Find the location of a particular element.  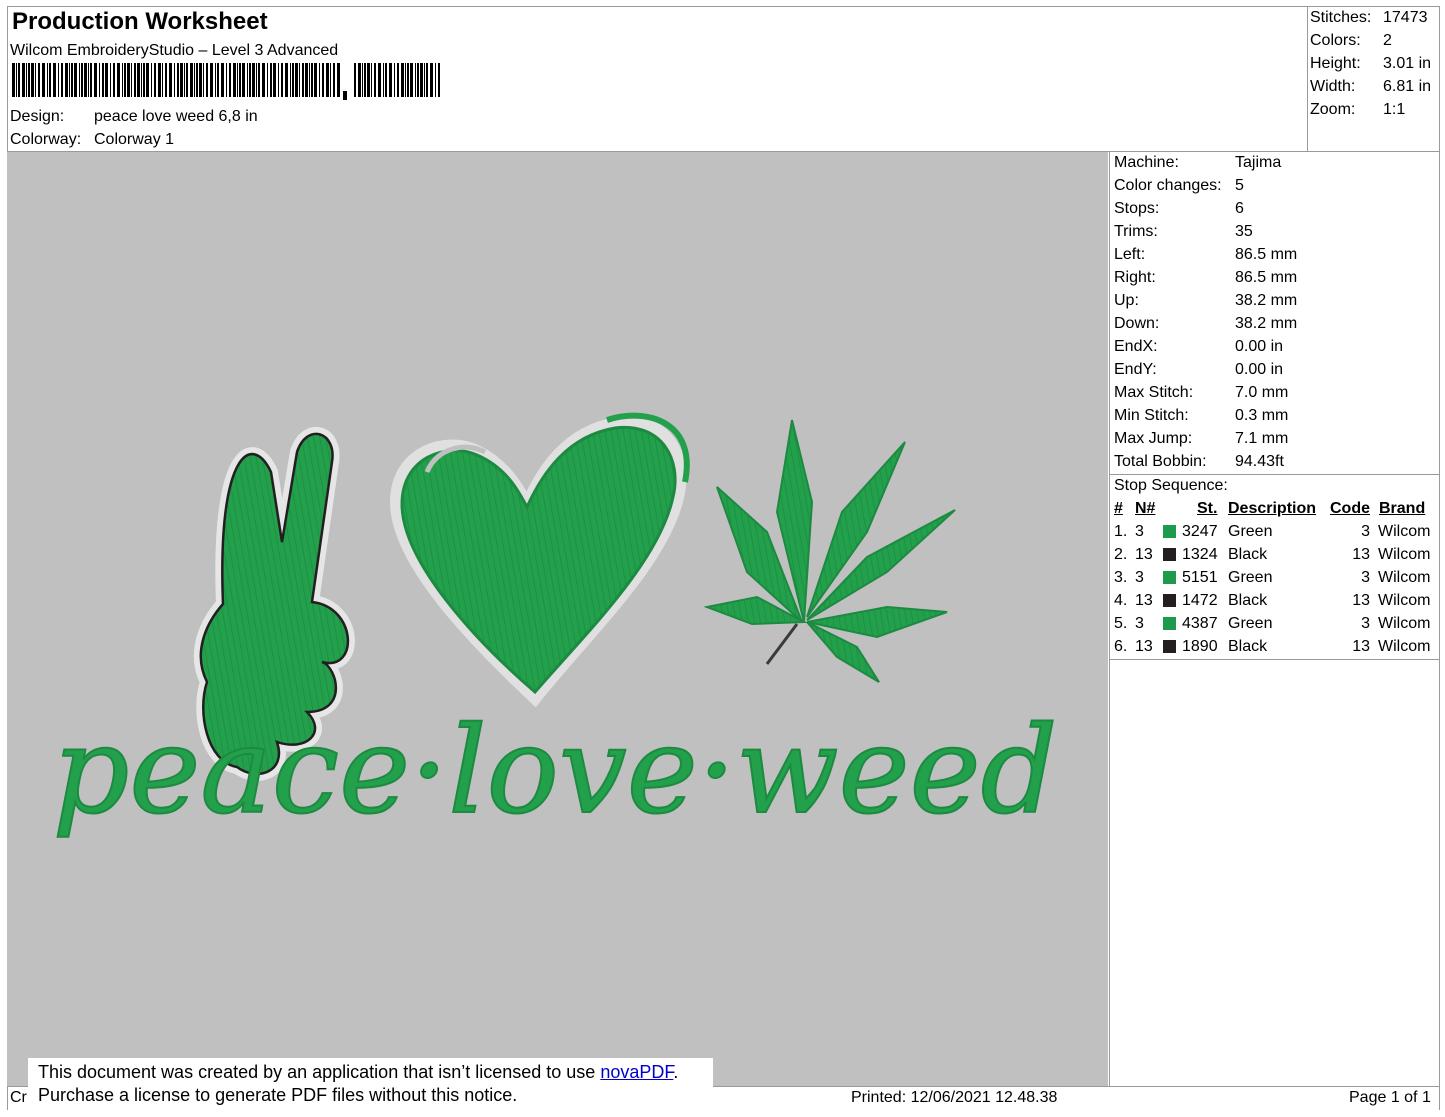

row-stitches: 1890 is located at coordinates (1200, 646).